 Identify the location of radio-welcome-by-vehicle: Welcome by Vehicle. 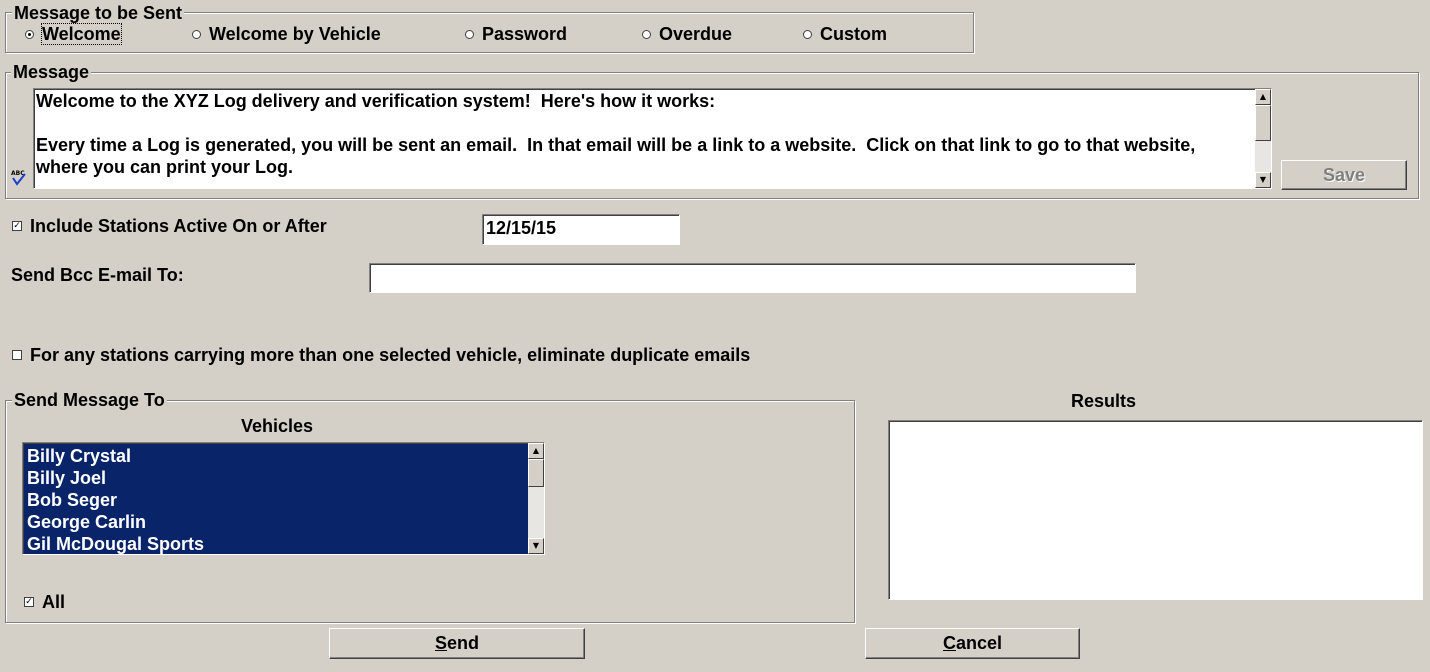
(286, 34).